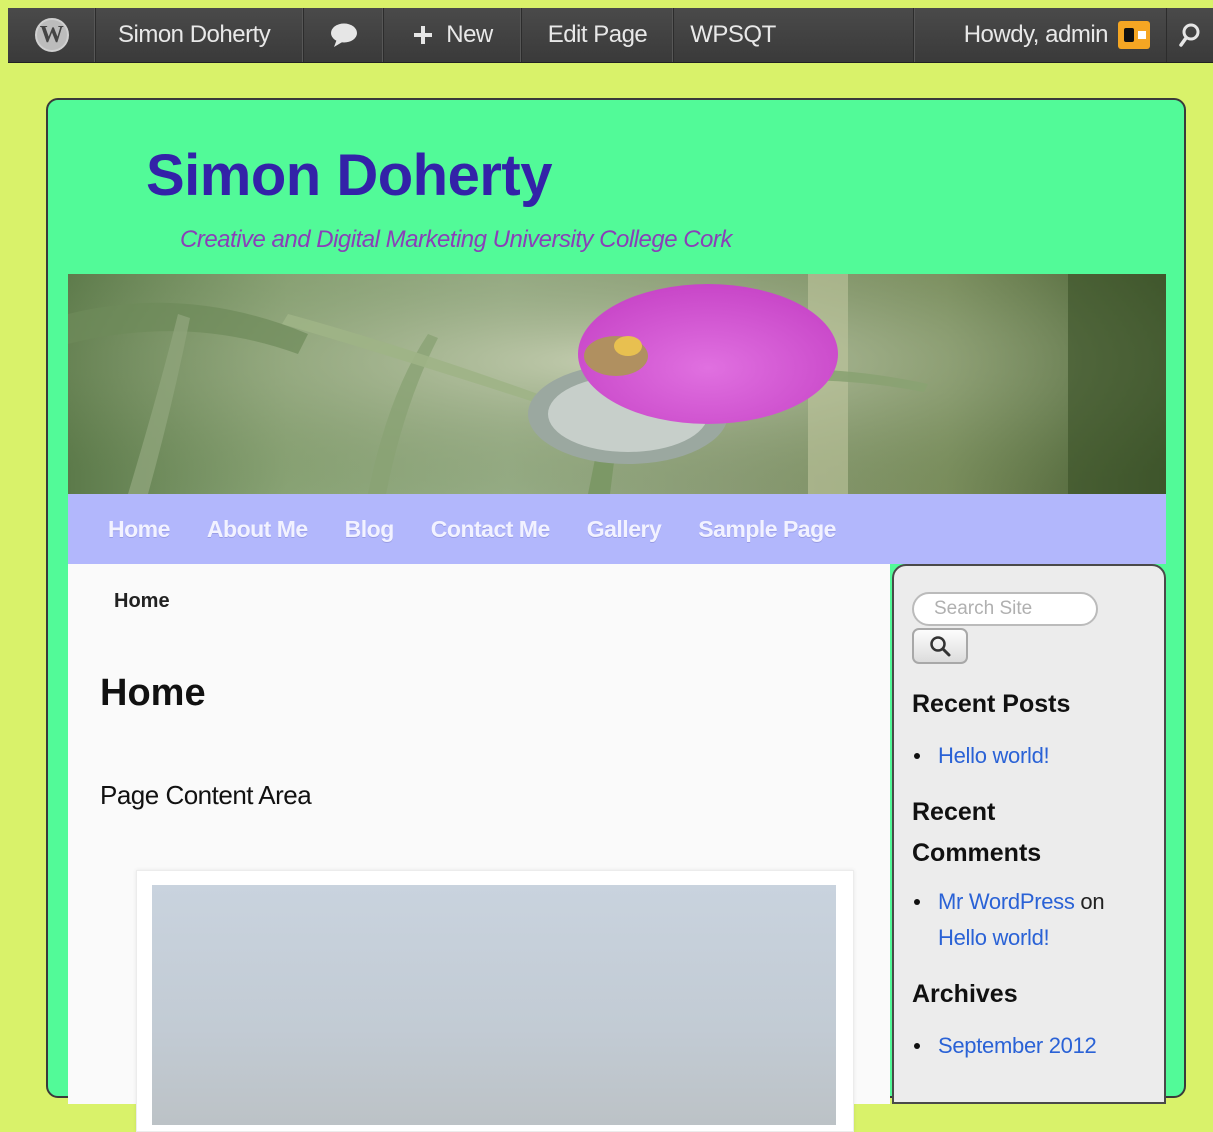 This screenshot has height=1132, width=1213. What do you see at coordinates (139, 529) in the screenshot?
I see `nav-item-home: Home` at bounding box center [139, 529].